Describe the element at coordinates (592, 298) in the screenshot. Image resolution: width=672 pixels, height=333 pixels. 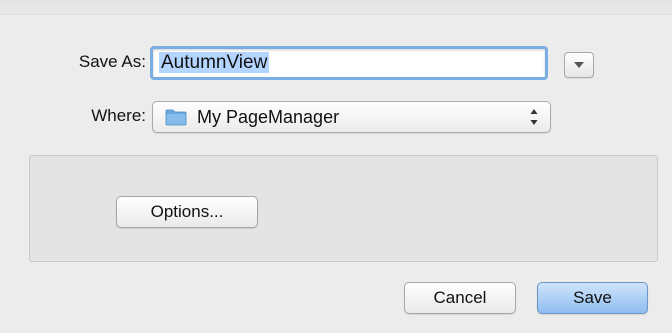
I see `save-button: Save` at that location.